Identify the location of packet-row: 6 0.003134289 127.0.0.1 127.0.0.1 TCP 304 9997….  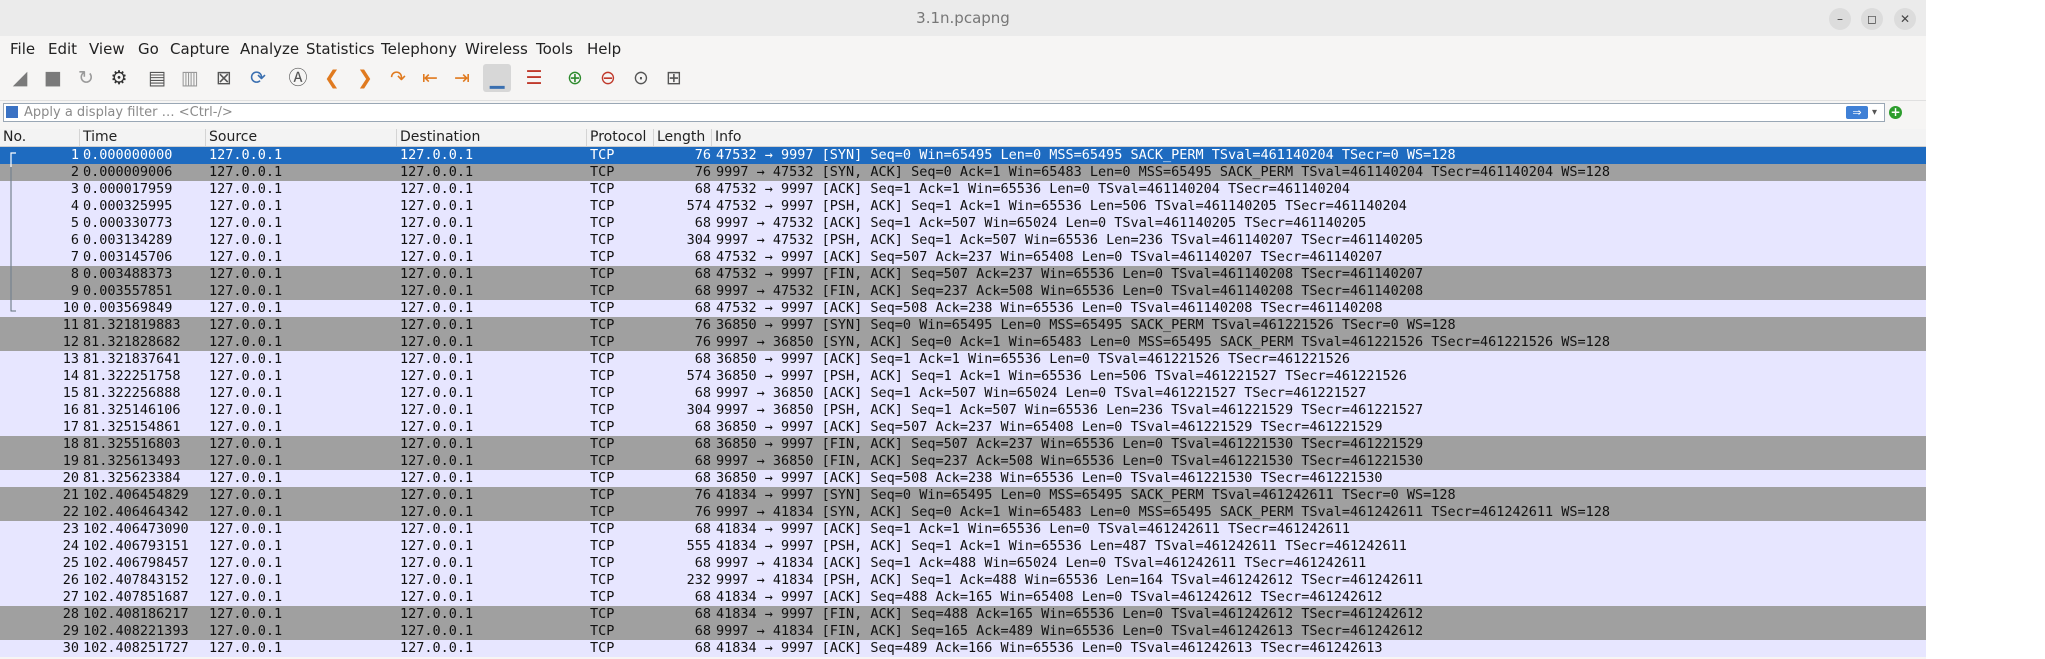
(963, 240).